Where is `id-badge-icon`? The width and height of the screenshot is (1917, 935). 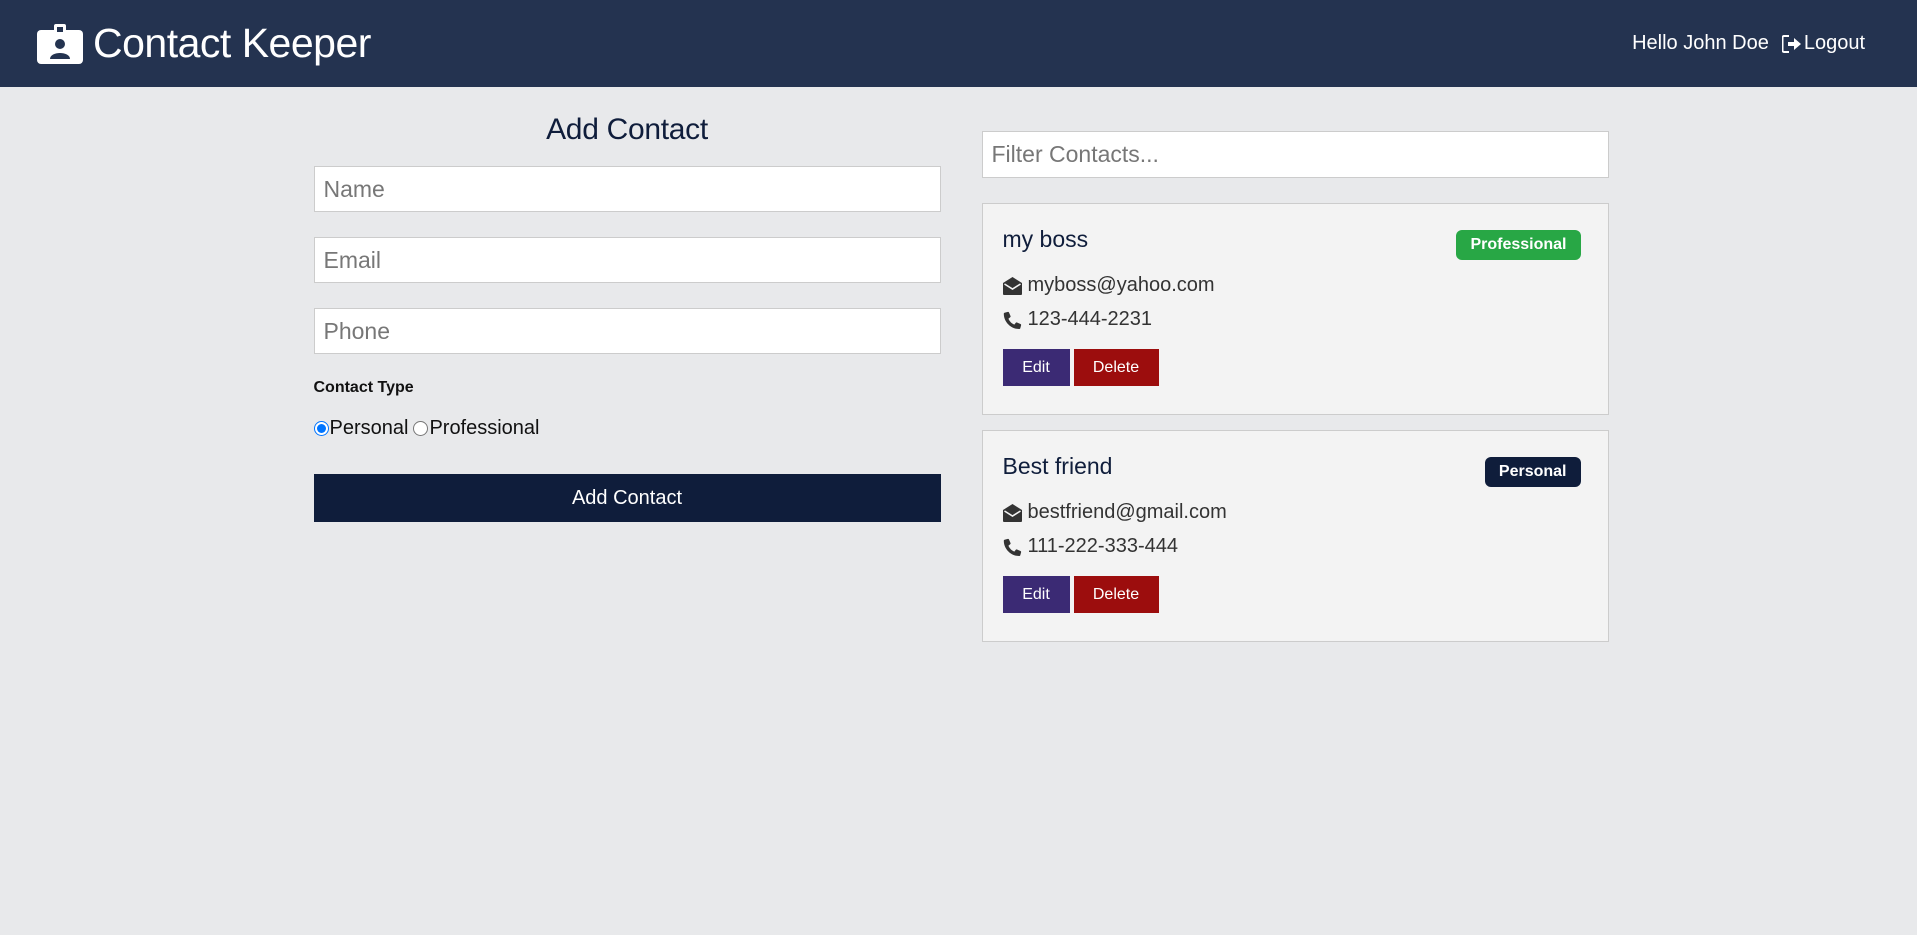
id-badge-icon is located at coordinates (60, 43).